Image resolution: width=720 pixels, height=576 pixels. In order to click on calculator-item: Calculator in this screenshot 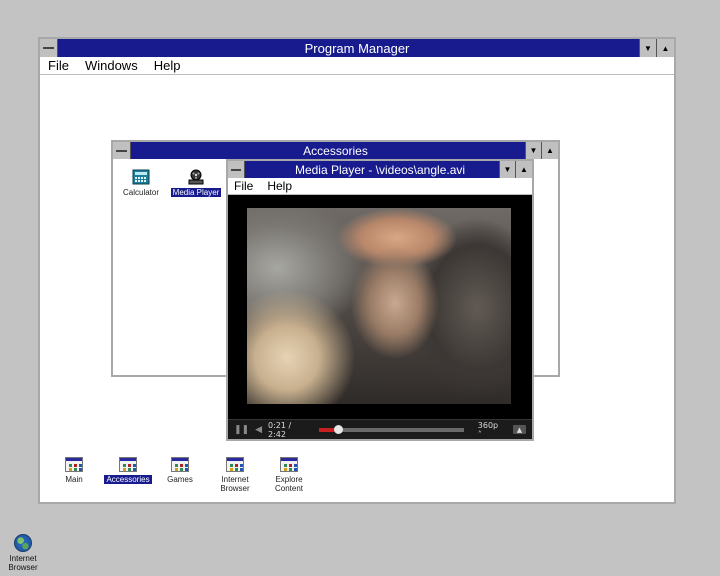, I will do `click(141, 183)`.